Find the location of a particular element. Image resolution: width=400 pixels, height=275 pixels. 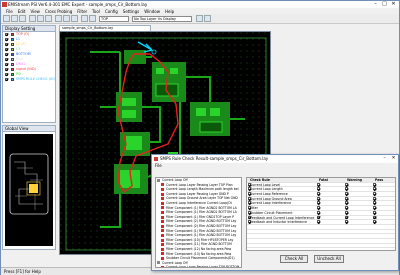

copper-pour is located at coordinates (135, 57).